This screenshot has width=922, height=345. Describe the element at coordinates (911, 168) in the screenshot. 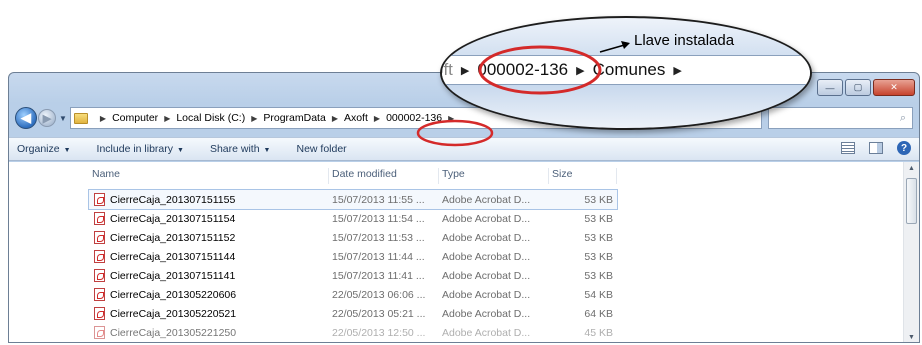

I see `scroll-up-icon: ▲` at that location.